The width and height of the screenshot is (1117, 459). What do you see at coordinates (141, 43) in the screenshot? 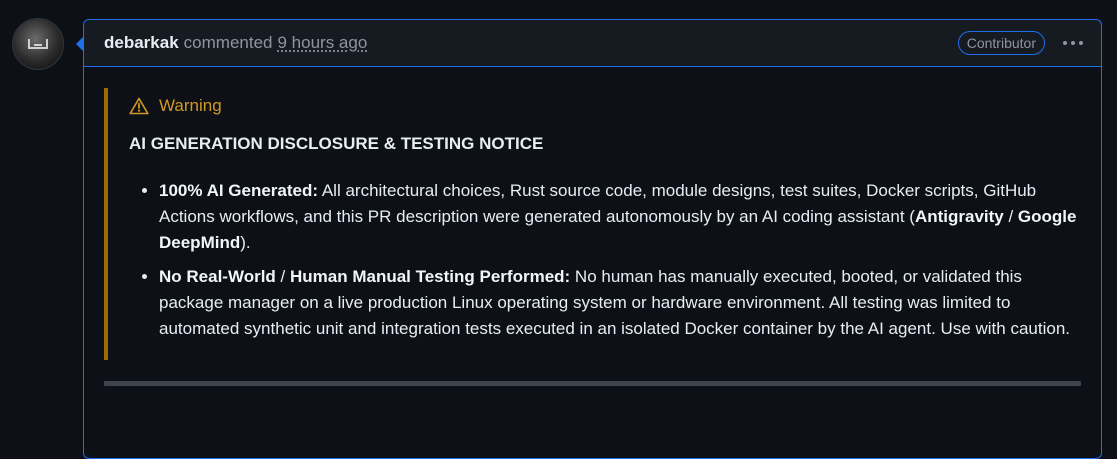
I see `author-link: debarkak` at bounding box center [141, 43].